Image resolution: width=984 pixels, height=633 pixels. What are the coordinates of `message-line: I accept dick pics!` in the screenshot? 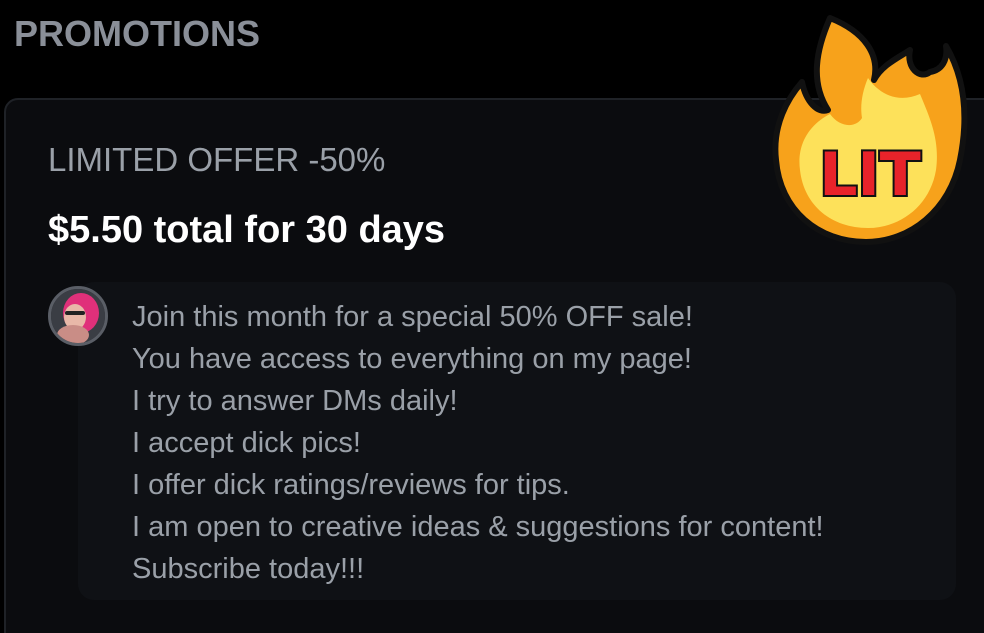 It's located at (246, 443).